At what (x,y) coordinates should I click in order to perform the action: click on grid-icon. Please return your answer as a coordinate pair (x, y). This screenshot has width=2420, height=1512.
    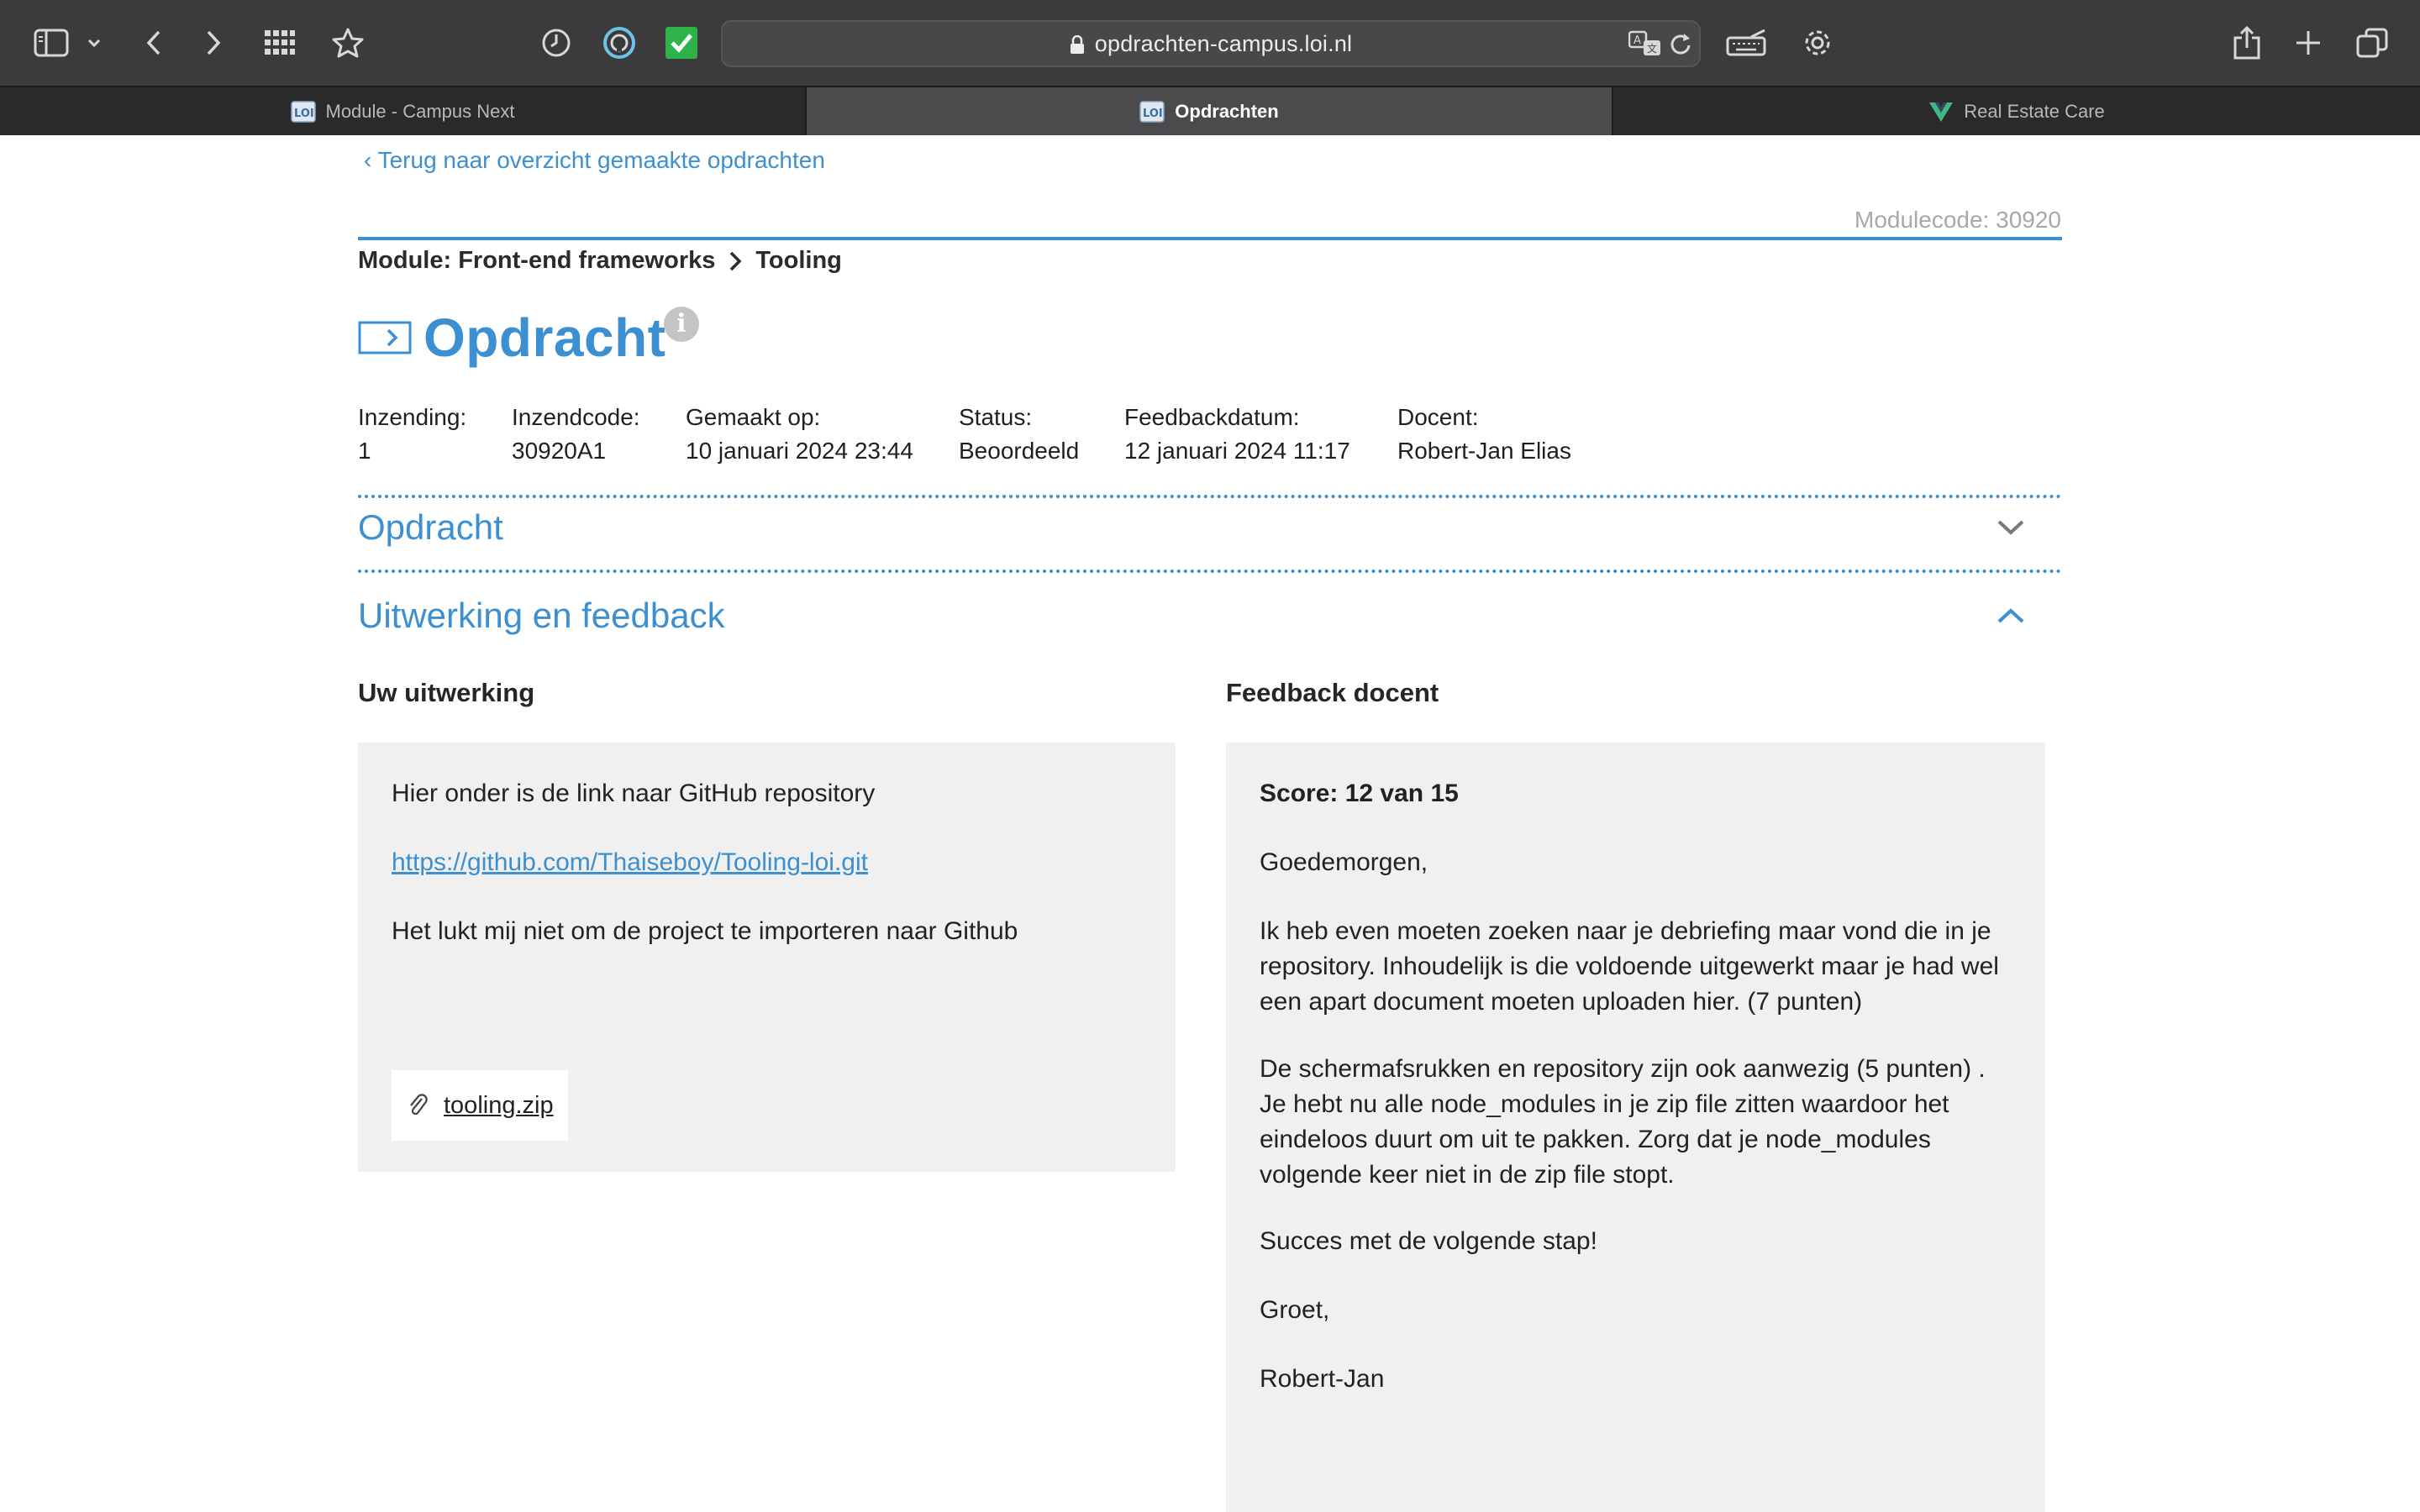
    Looking at the image, I should click on (279, 42).